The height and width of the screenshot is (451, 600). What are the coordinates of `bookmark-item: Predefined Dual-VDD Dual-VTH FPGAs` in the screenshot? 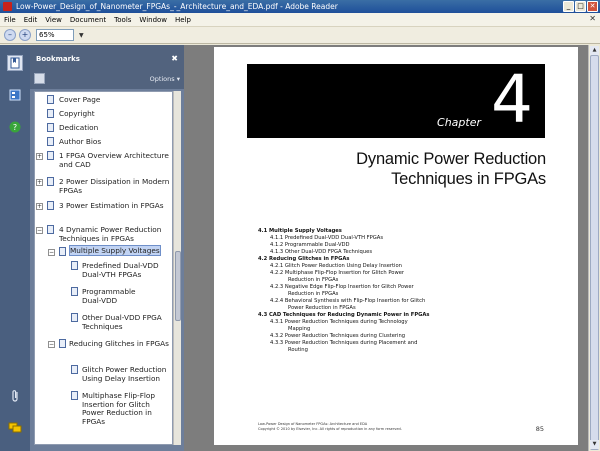 It's located at (127, 270).